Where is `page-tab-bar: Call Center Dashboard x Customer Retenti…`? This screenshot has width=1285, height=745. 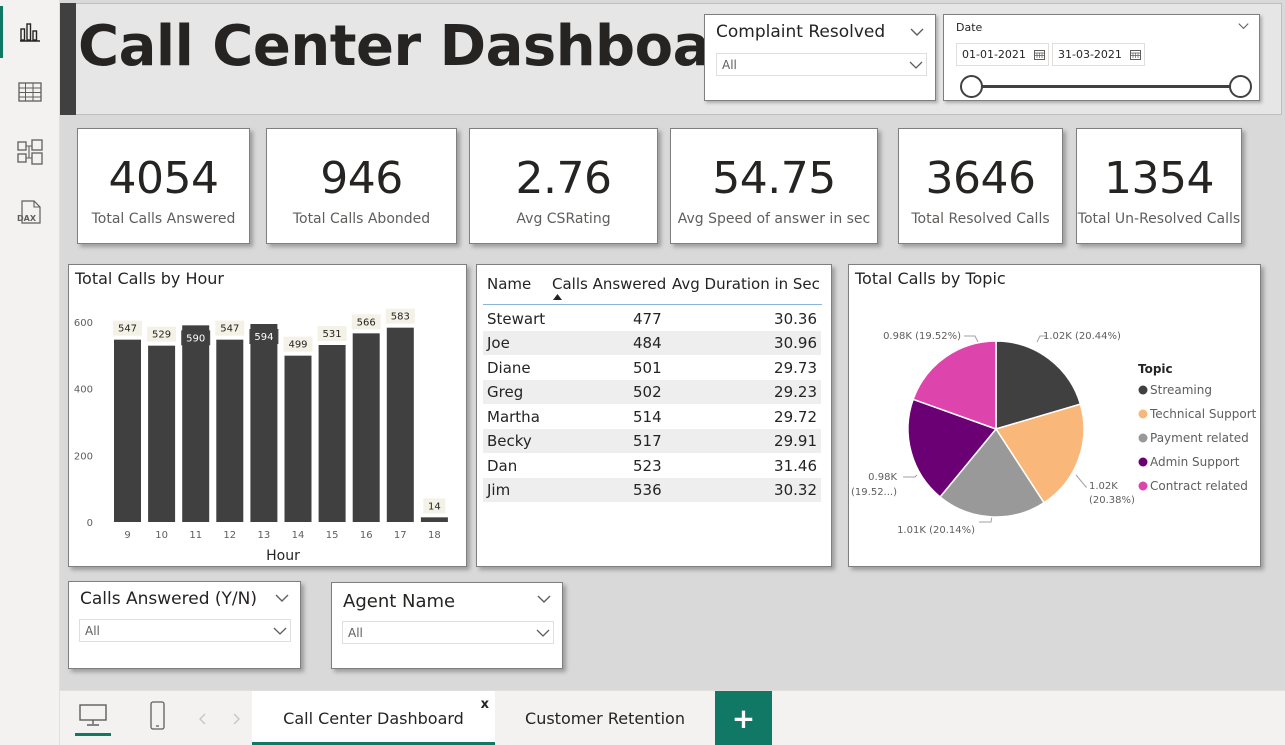 page-tab-bar: Call Center Dashboard x Customer Retenti… is located at coordinates (672, 717).